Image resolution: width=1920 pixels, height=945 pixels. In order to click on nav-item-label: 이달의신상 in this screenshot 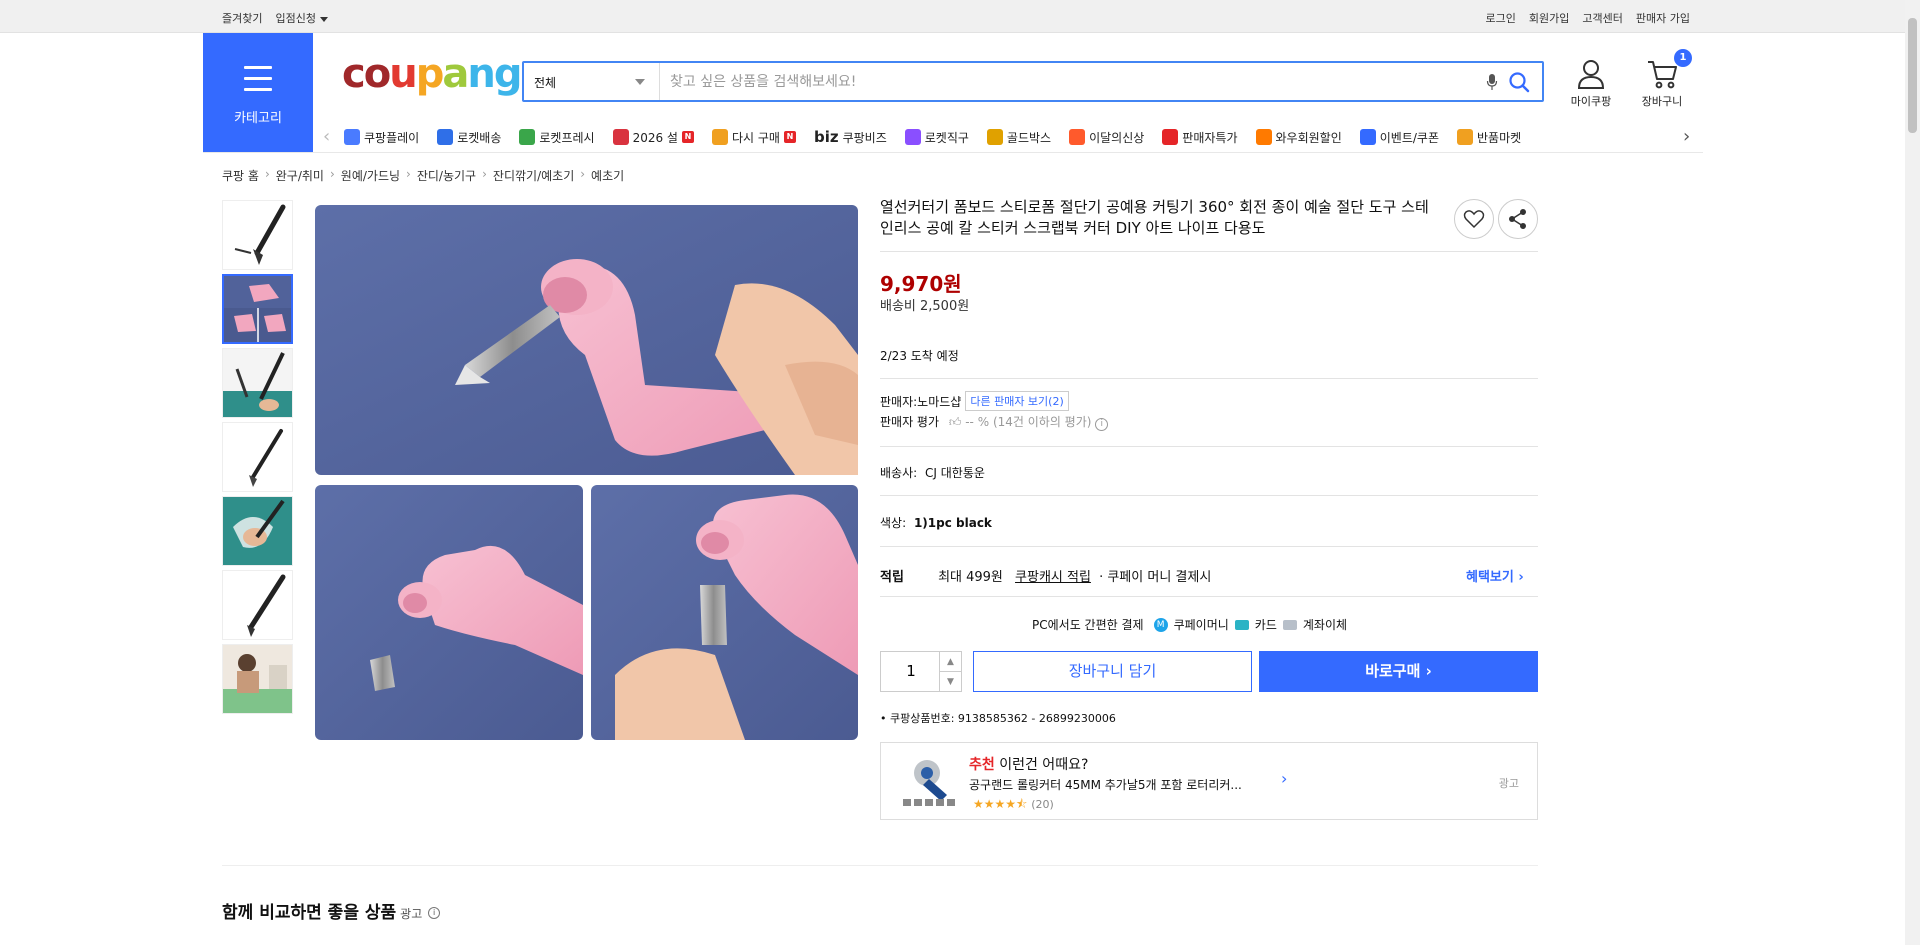, I will do `click(1117, 137)`.